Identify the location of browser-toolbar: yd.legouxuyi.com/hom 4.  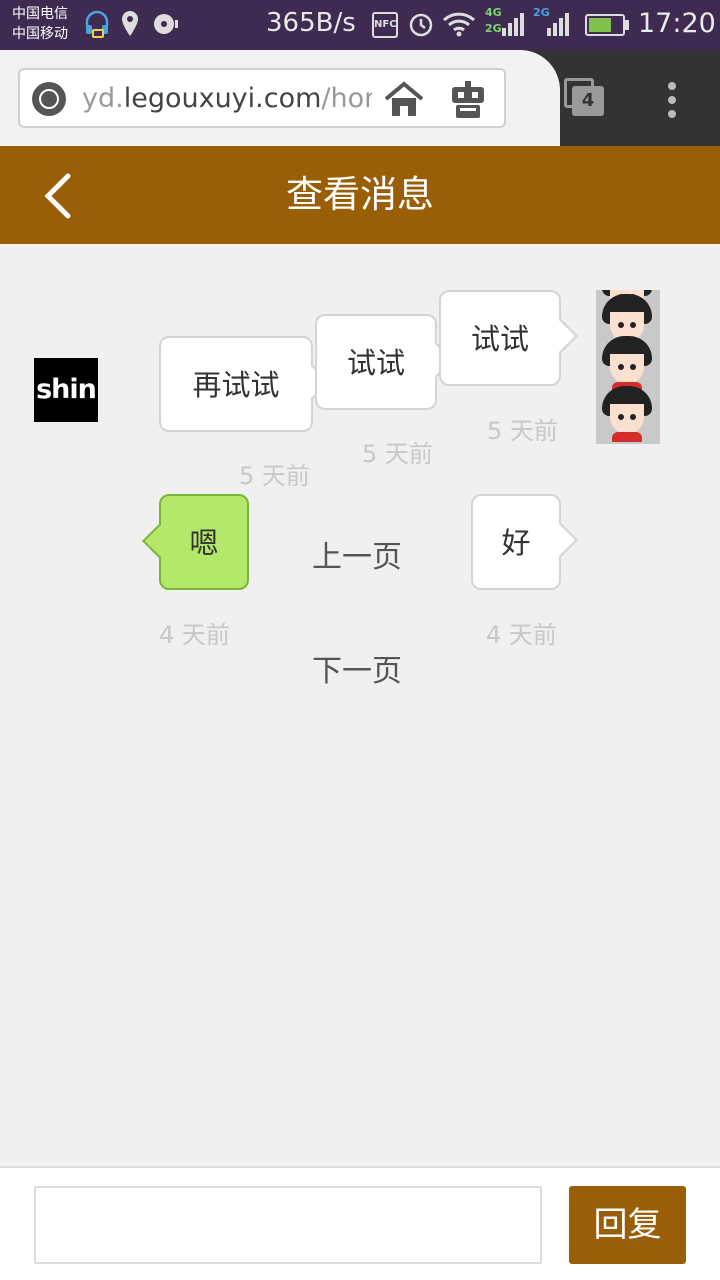
(360, 98).